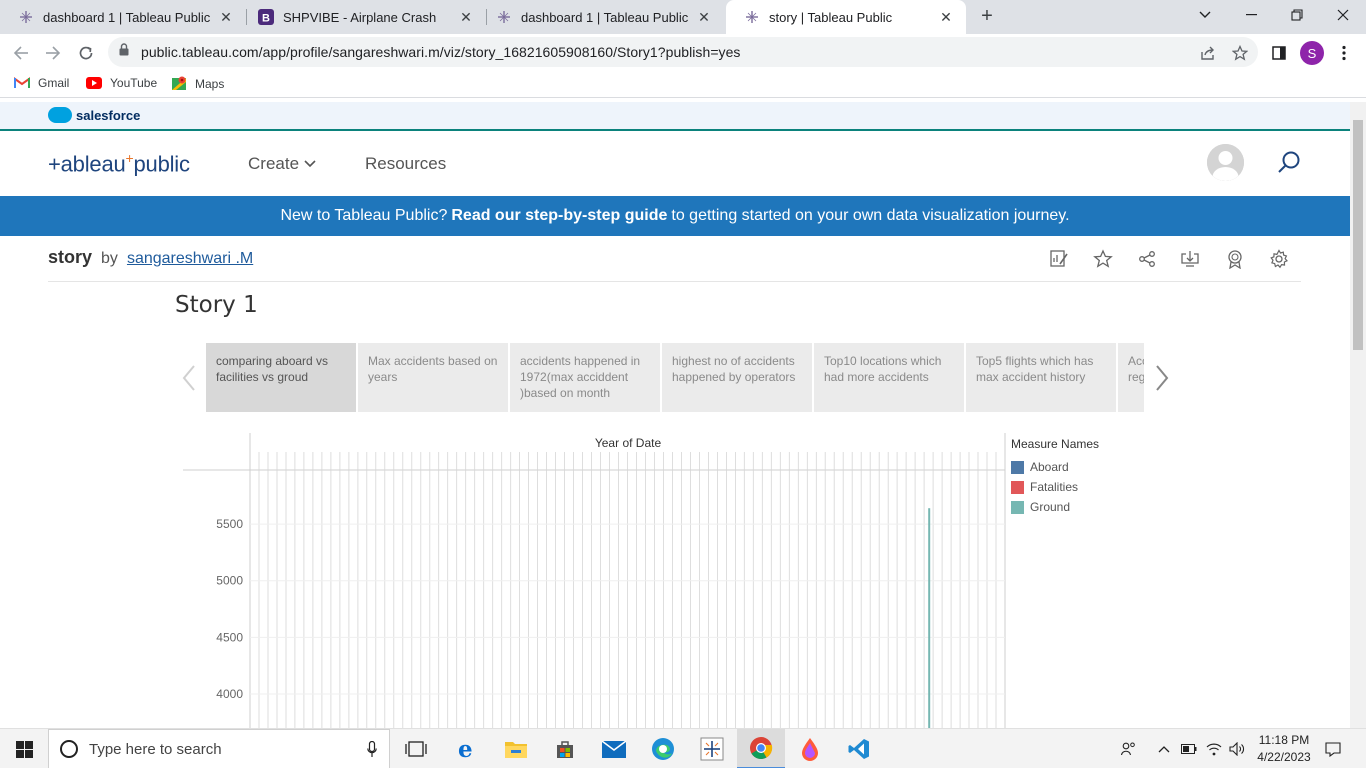 The width and height of the screenshot is (1366, 768). Describe the element at coordinates (929, 618) in the screenshot. I see `bar-ground` at that location.